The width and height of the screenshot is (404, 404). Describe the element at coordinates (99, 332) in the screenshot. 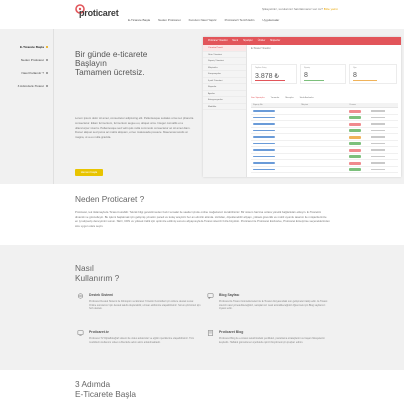

I see `feature-title: Proticaret.tv` at that location.